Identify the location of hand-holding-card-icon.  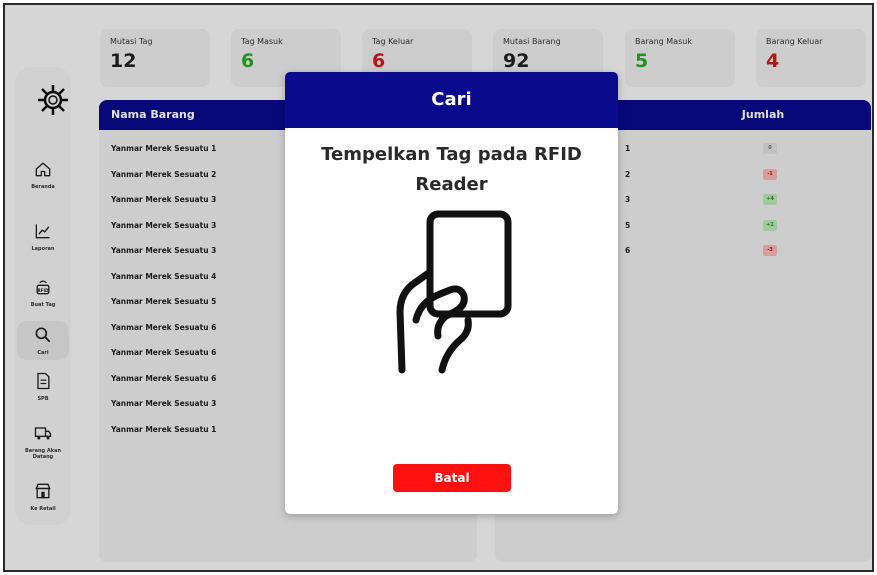
(455, 297).